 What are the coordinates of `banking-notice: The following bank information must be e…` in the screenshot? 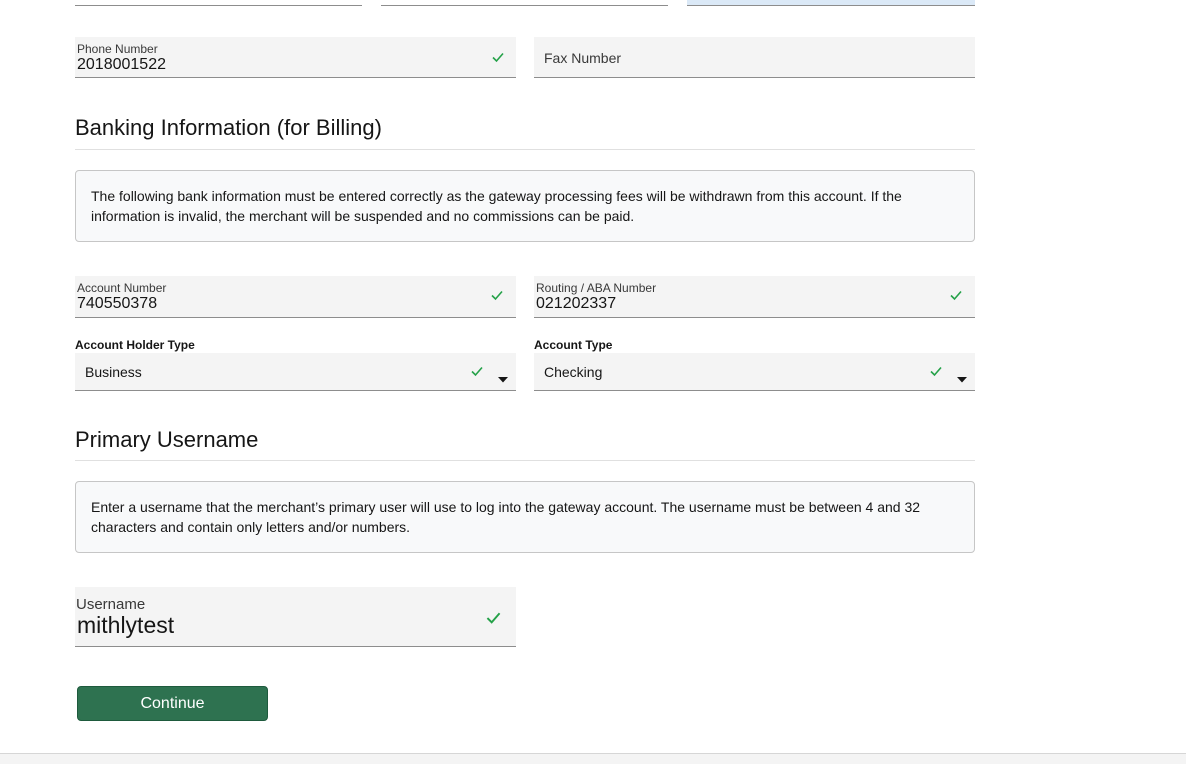 It's located at (525, 206).